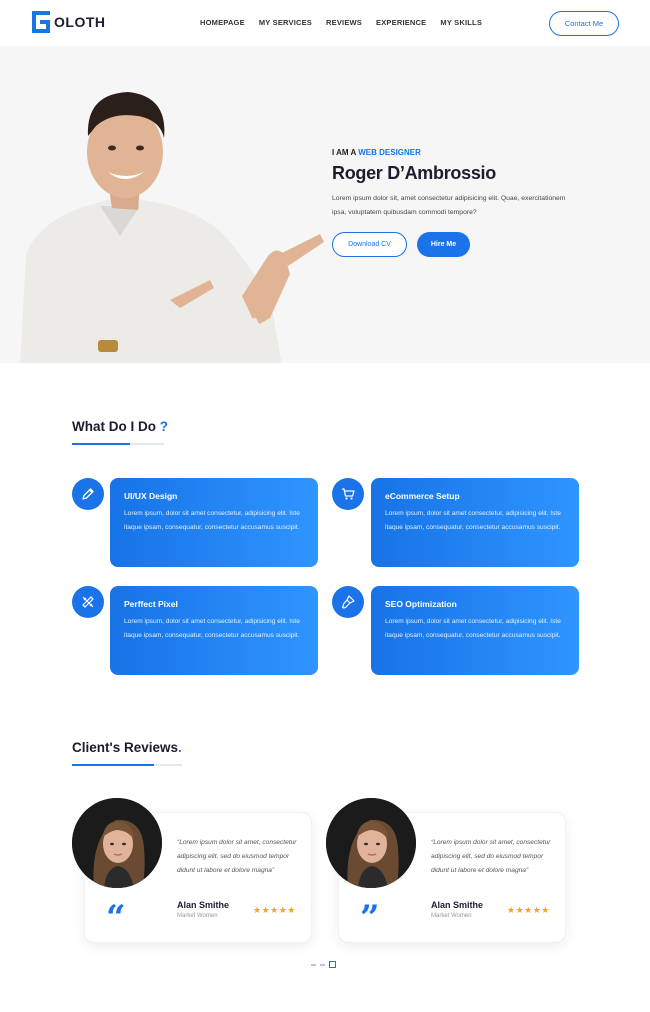  What do you see at coordinates (344, 22) in the screenshot?
I see `nav-item-reviews: REVIEWS` at bounding box center [344, 22].